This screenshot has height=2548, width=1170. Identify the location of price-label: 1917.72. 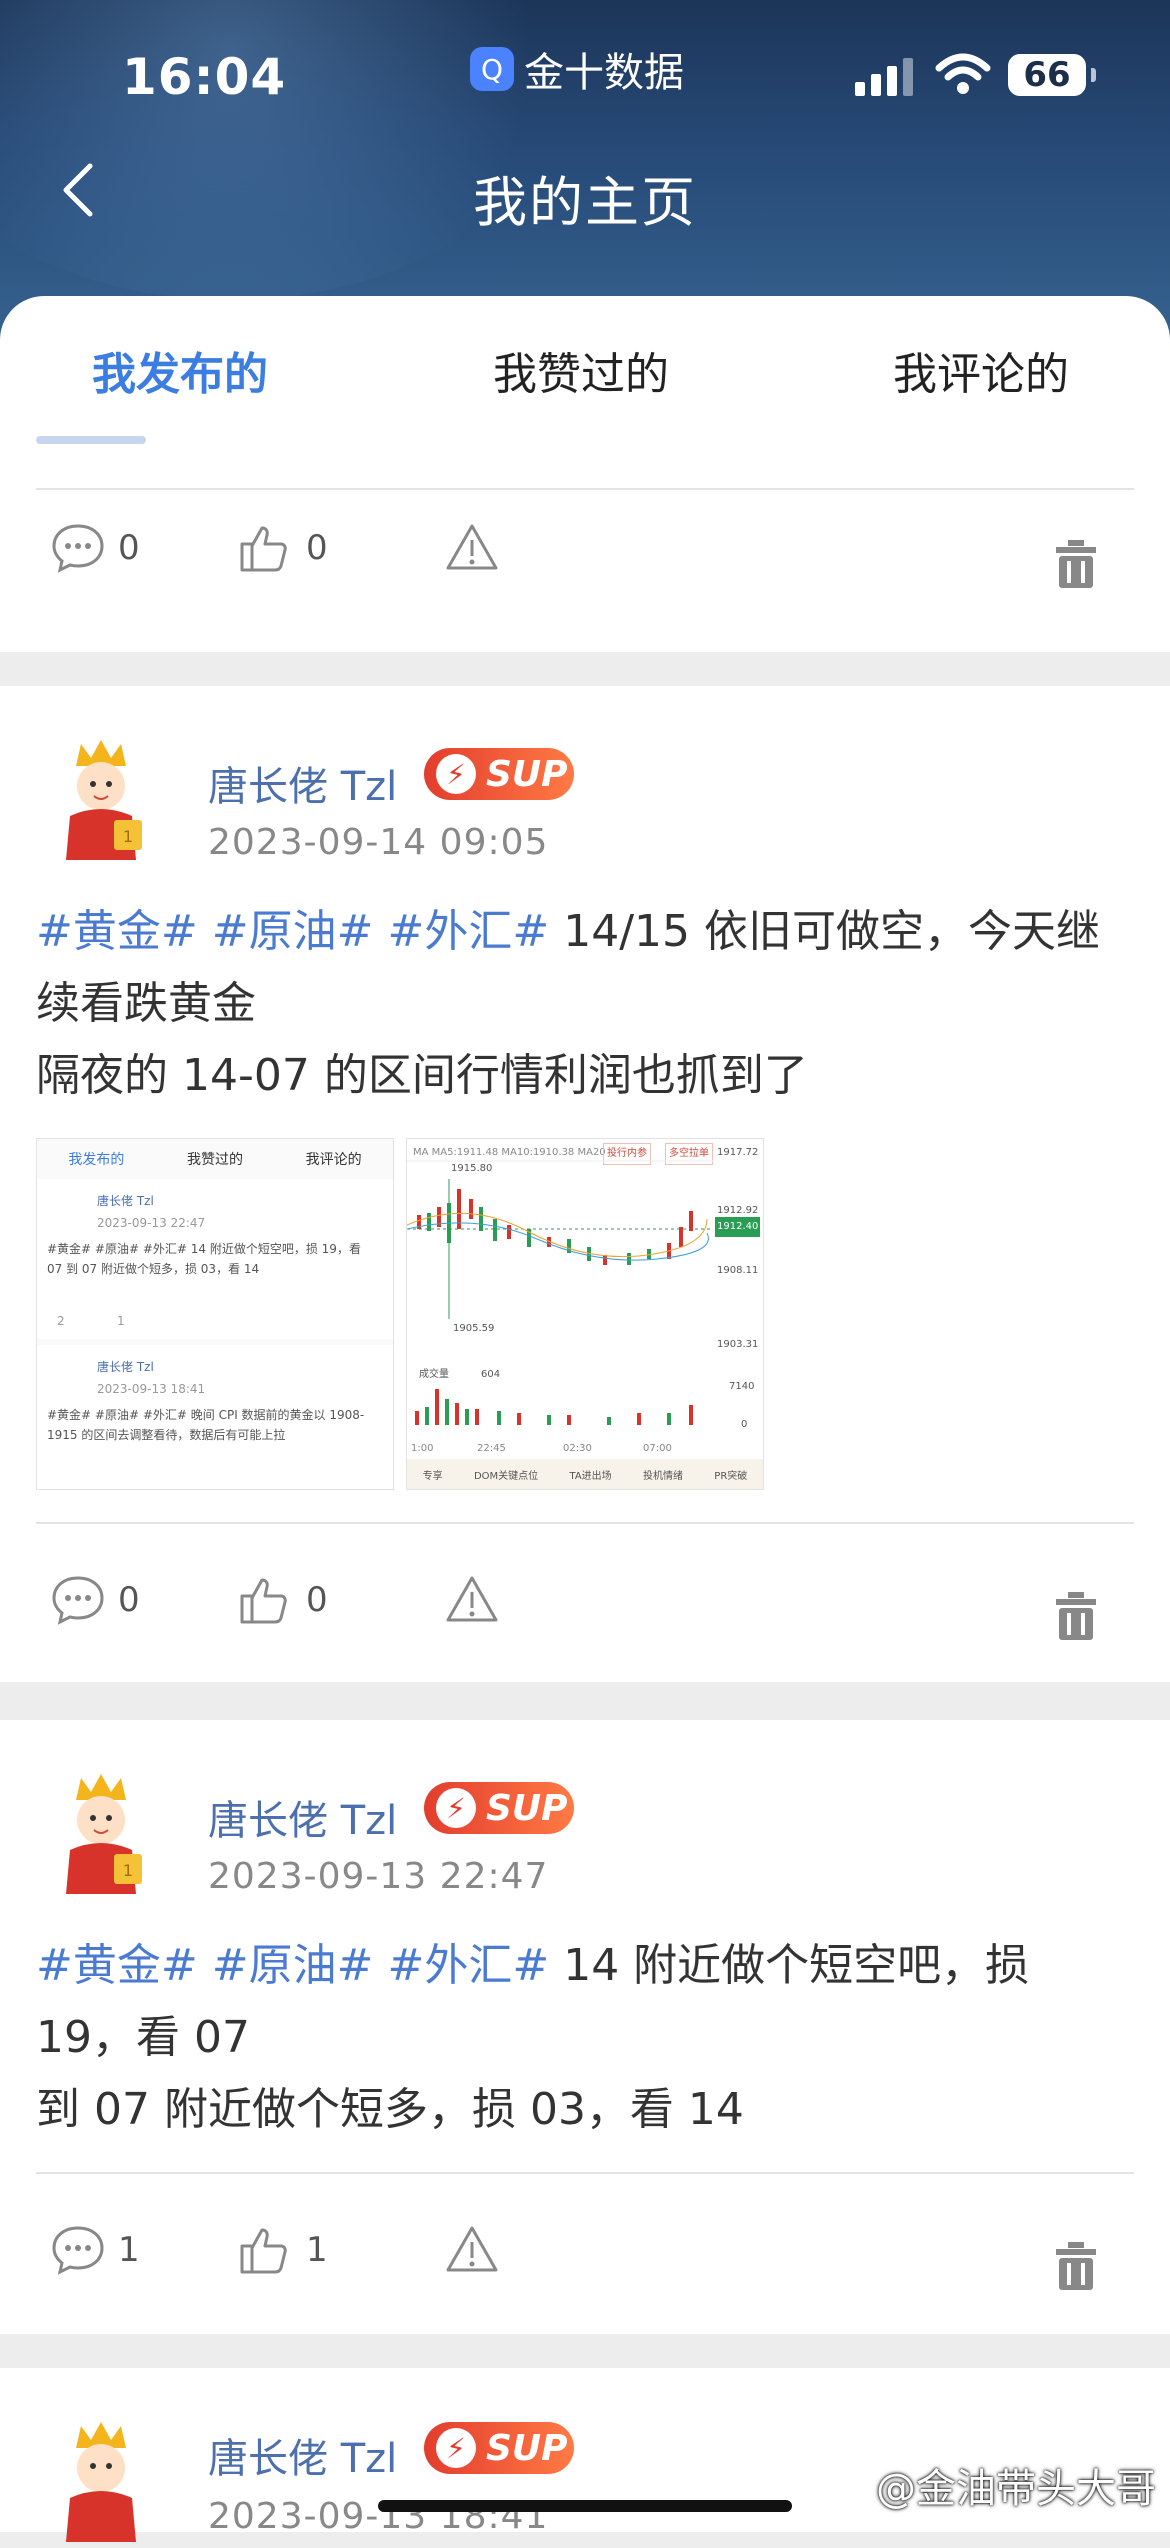
(738, 1152).